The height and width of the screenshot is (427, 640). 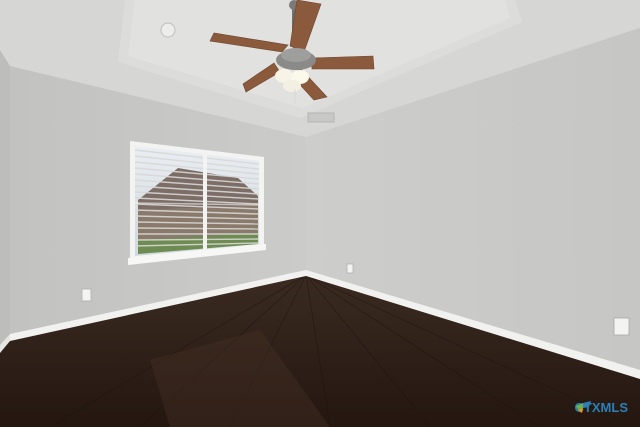 What do you see at coordinates (601, 407) in the screenshot?
I see `ctxmls-watermark: CTXMLS` at bounding box center [601, 407].